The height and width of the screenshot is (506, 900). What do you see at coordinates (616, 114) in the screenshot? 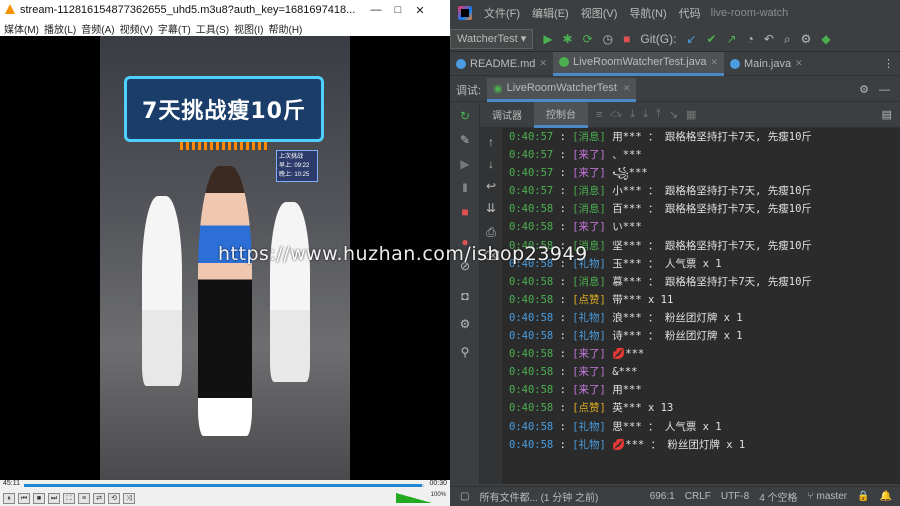
I see `step-over-icon: ⤼` at bounding box center [616, 114].